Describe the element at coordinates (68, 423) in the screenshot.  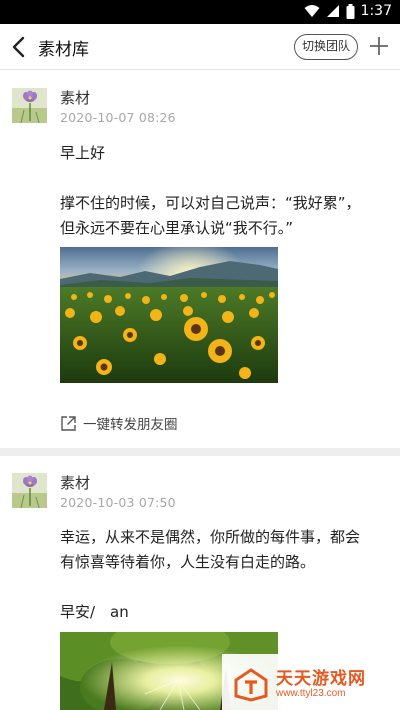
I see `external-share-icon` at that location.